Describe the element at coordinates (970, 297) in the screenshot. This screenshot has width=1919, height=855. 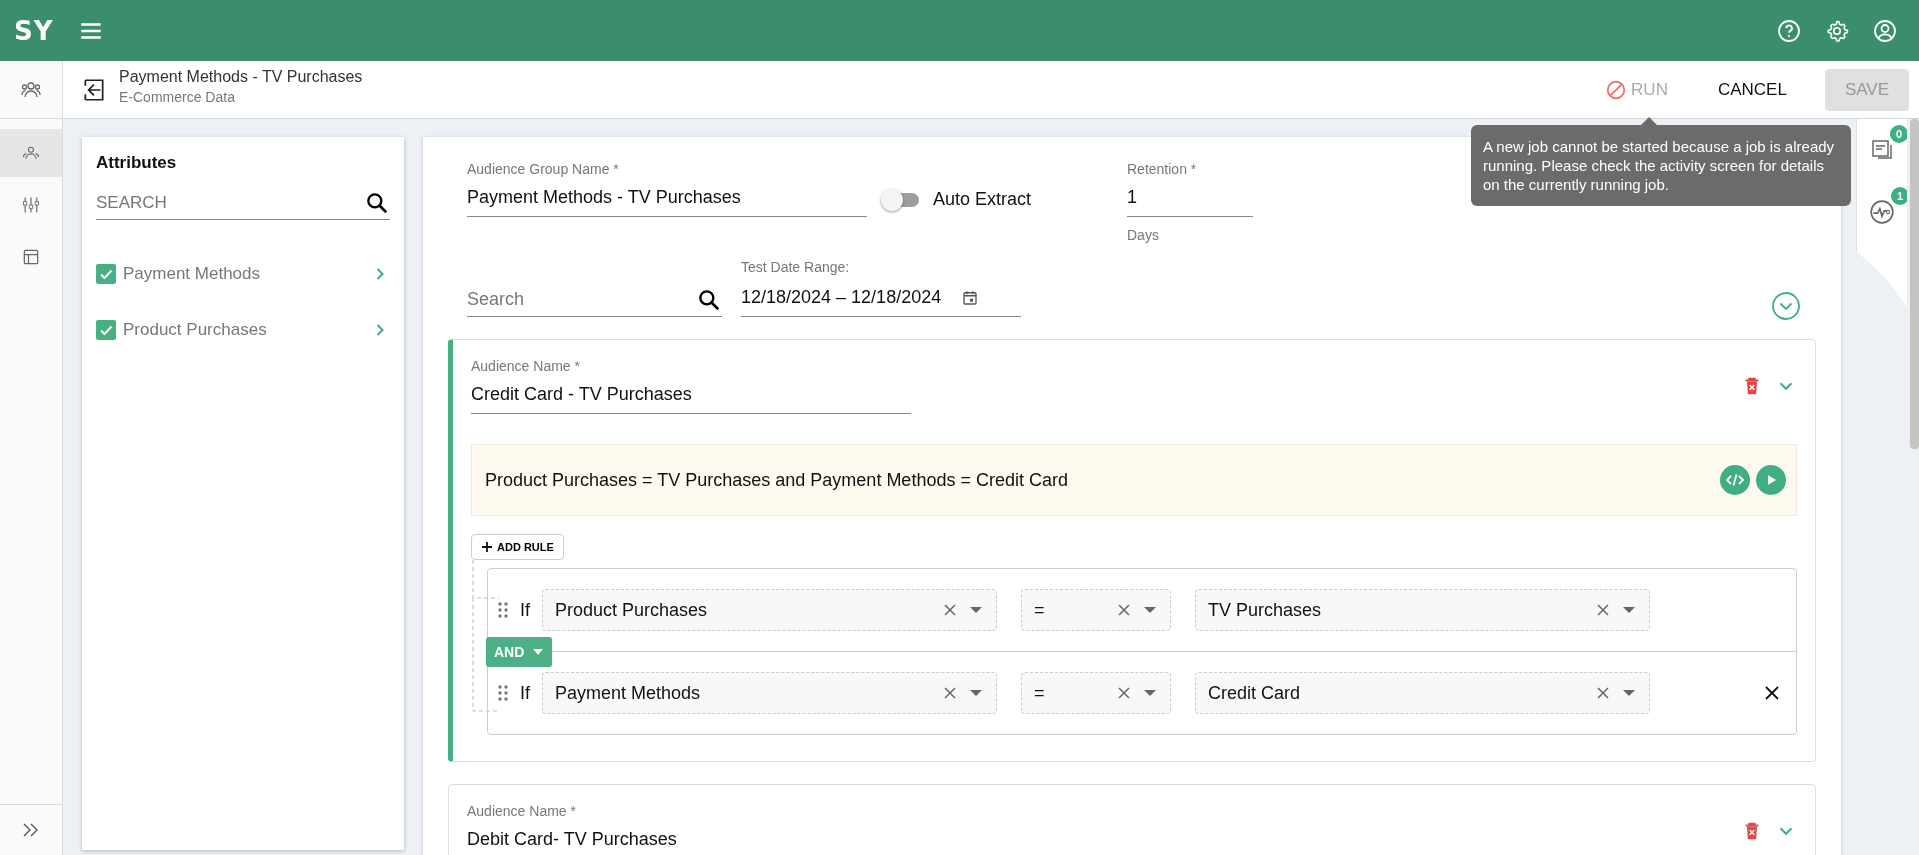
I see `calendar-icon` at that location.